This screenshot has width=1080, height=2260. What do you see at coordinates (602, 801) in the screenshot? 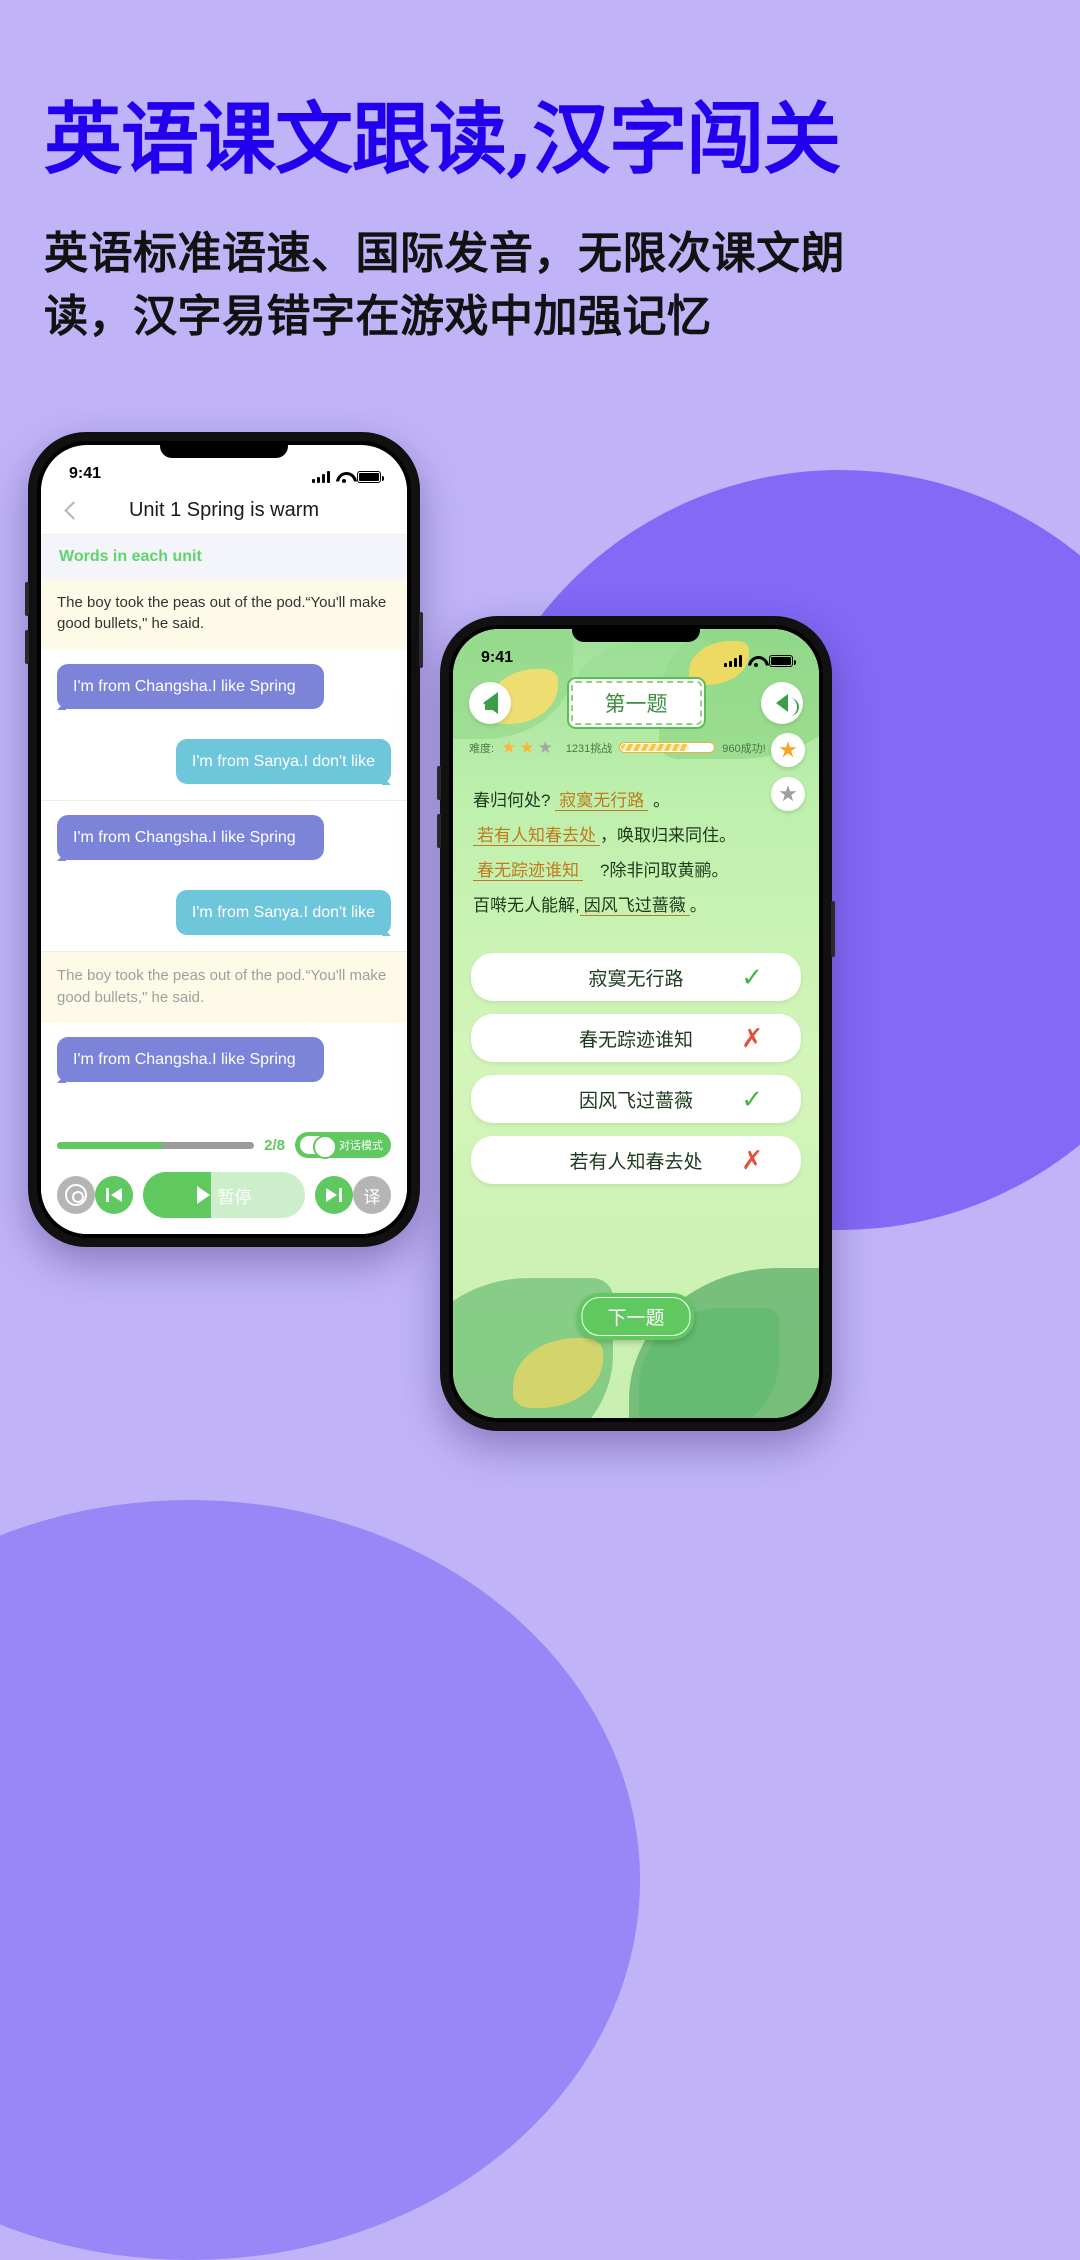
I see `poem-blank-answer: 寂寞无行路` at bounding box center [602, 801].